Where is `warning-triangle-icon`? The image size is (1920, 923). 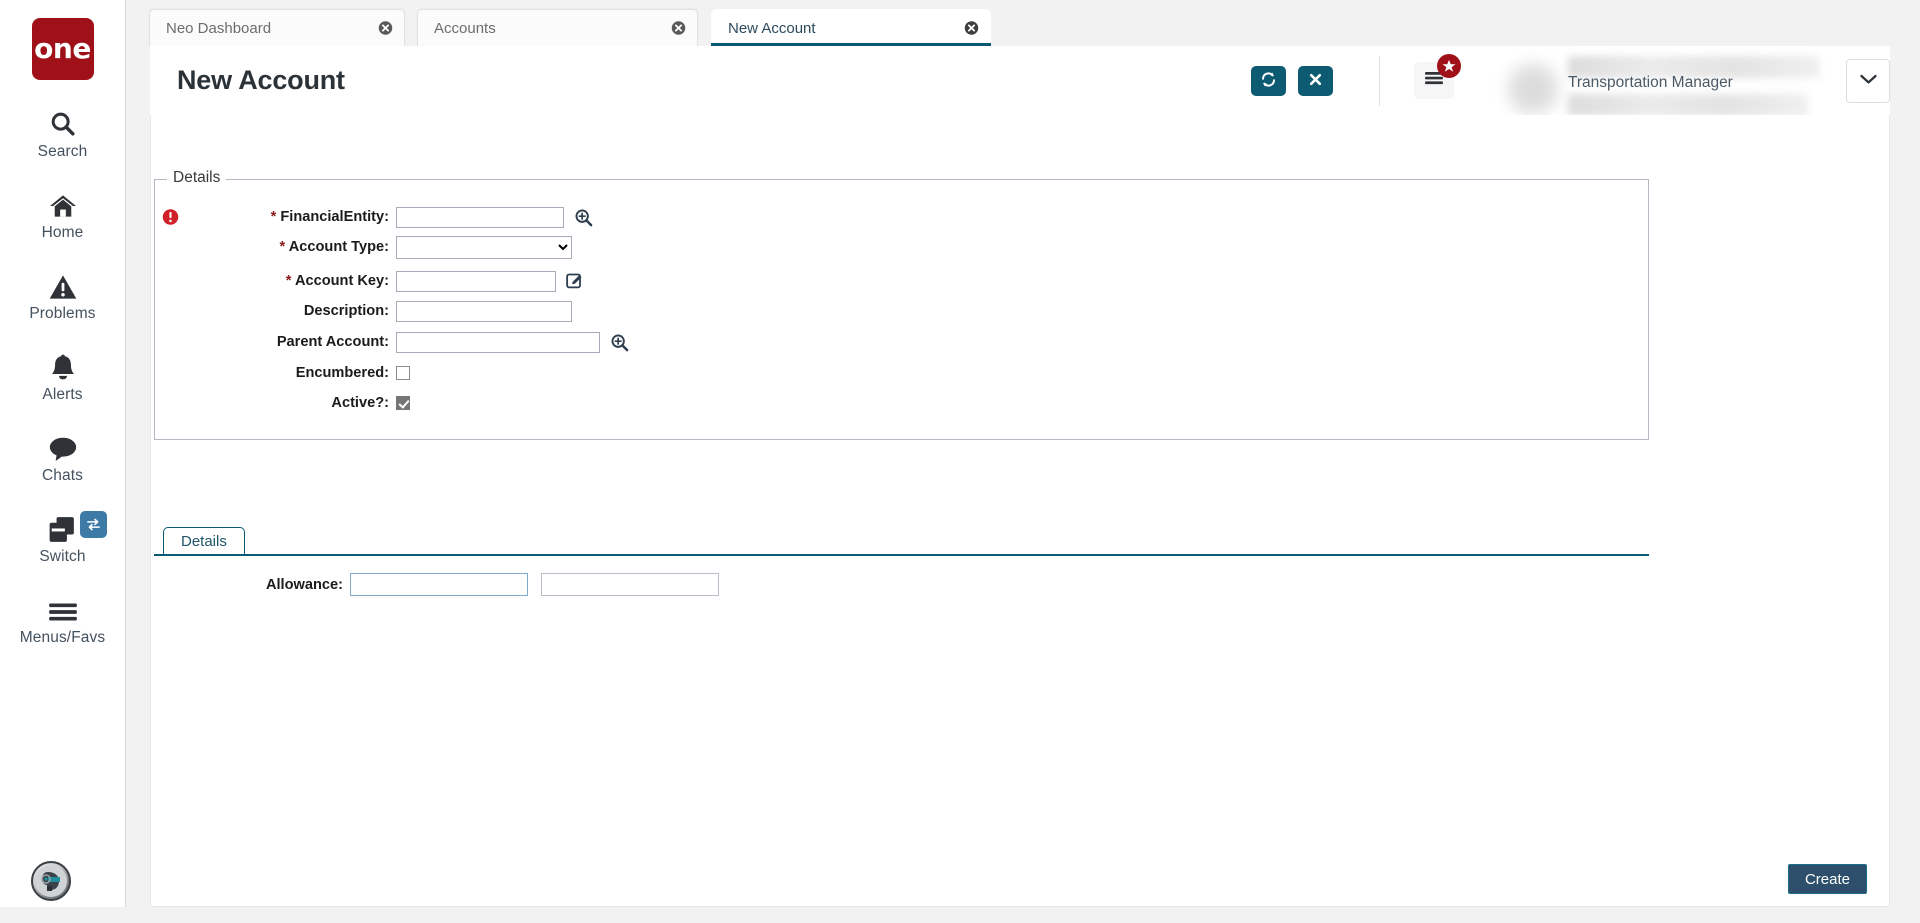
warning-triangle-icon is located at coordinates (63, 283).